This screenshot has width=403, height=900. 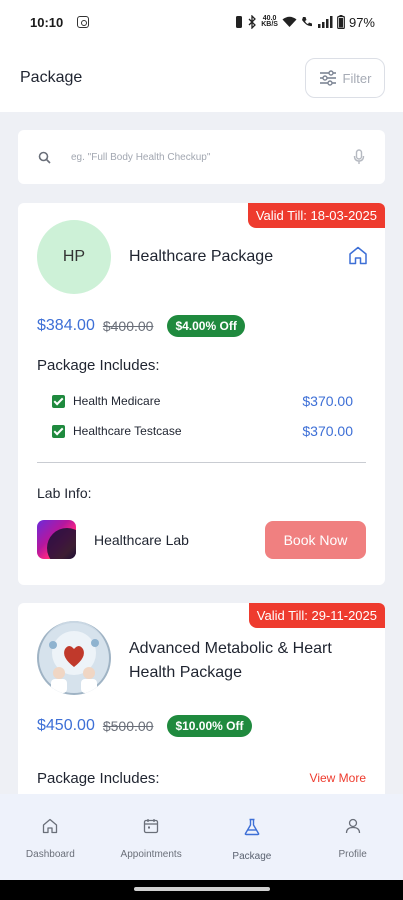 I want to click on package-price: $384.00, so click(x=66, y=325).